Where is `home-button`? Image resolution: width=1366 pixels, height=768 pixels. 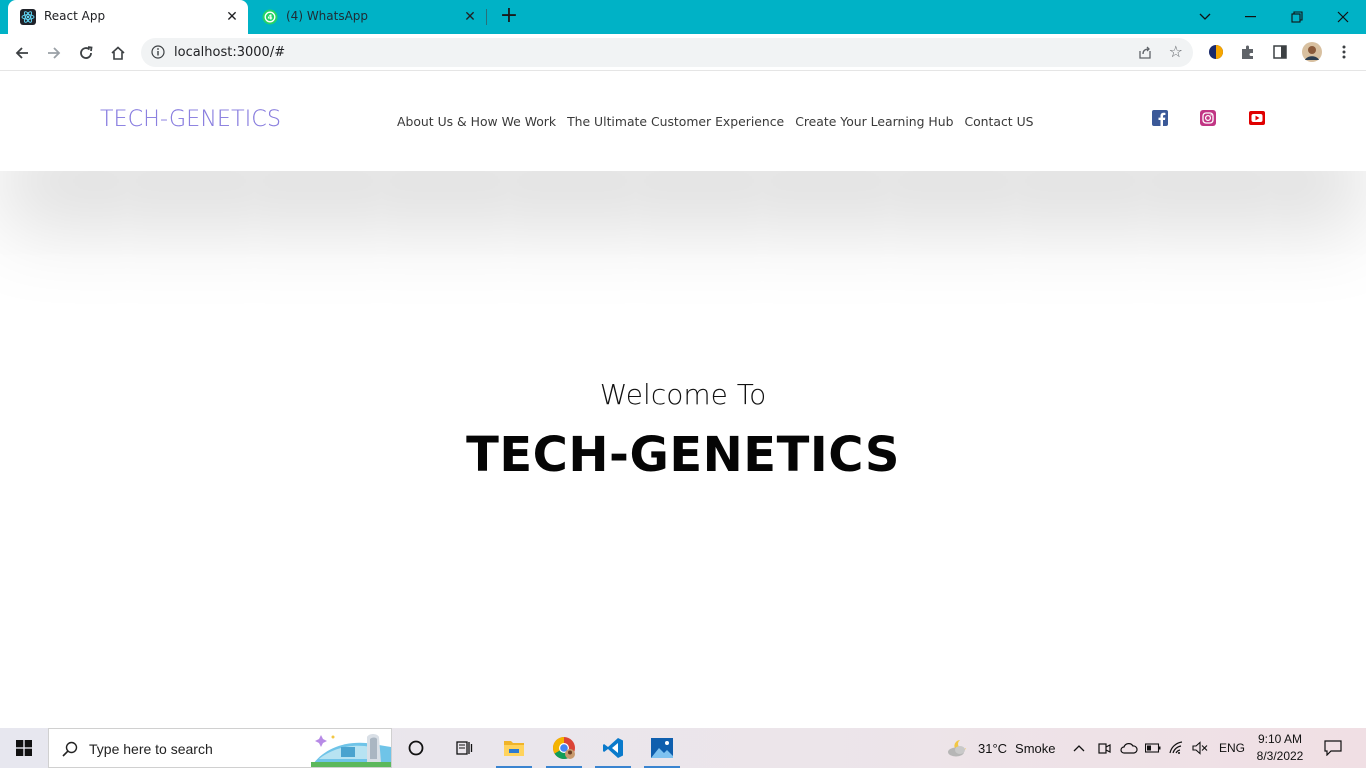 home-button is located at coordinates (118, 53).